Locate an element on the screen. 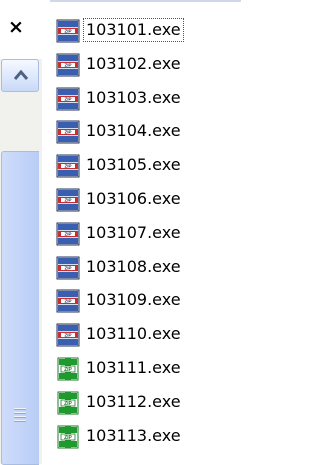 This screenshot has width=320, height=465. file-item: ZIP 103105.exe is located at coordinates (119, 171).